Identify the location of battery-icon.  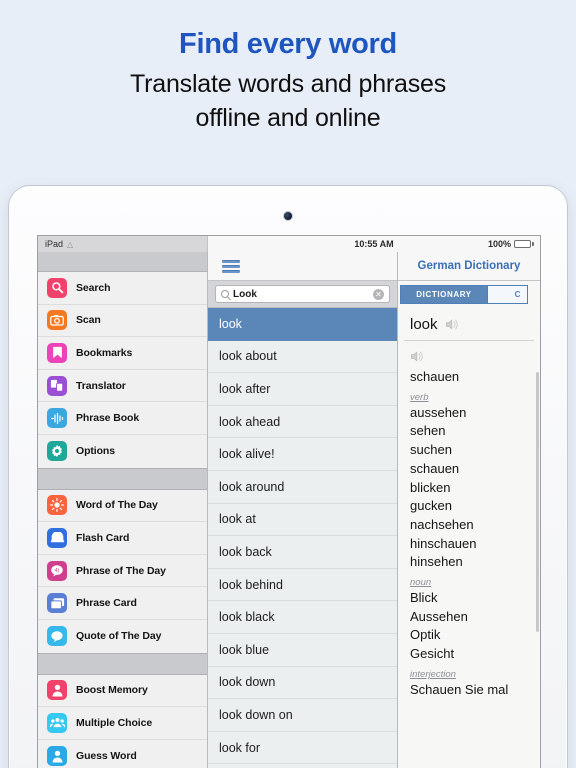
(522, 244).